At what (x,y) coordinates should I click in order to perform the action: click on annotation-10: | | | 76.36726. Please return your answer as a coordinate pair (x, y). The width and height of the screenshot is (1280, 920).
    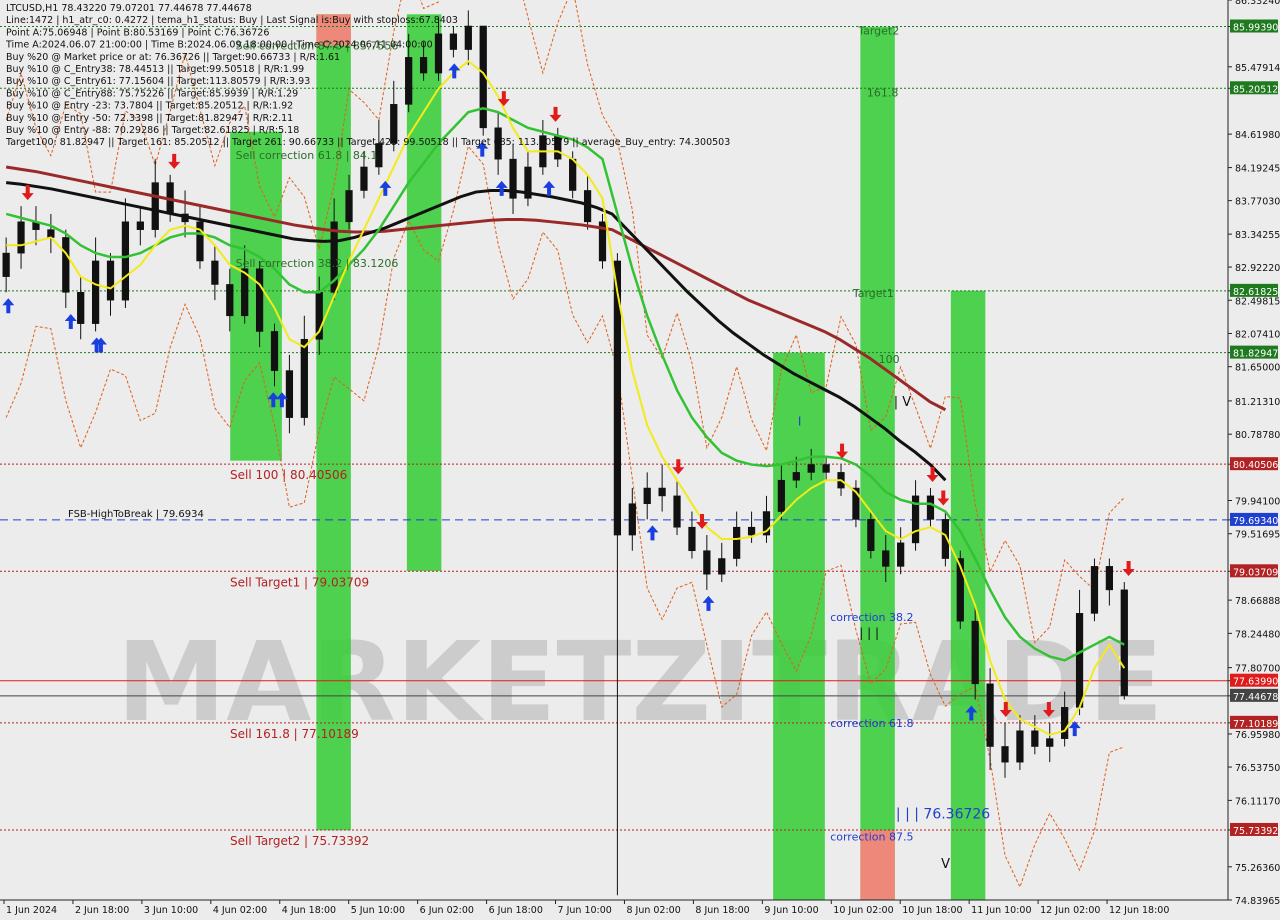
    Looking at the image, I should click on (943, 815).